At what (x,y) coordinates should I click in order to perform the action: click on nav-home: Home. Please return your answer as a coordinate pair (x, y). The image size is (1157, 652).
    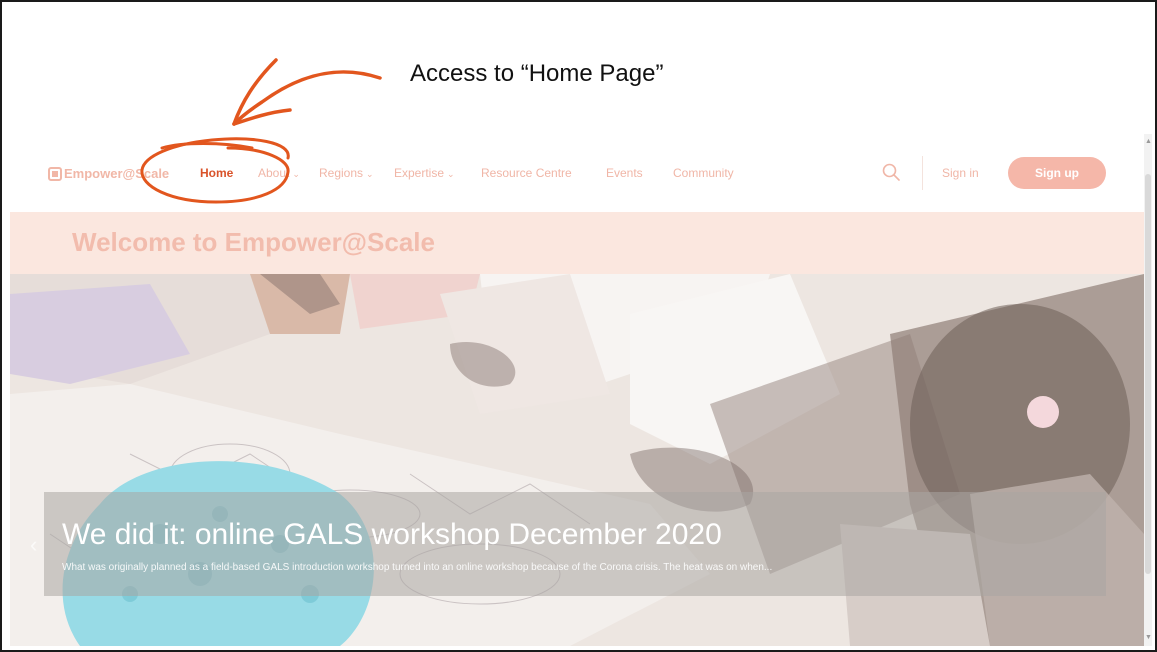
    Looking at the image, I should click on (216, 173).